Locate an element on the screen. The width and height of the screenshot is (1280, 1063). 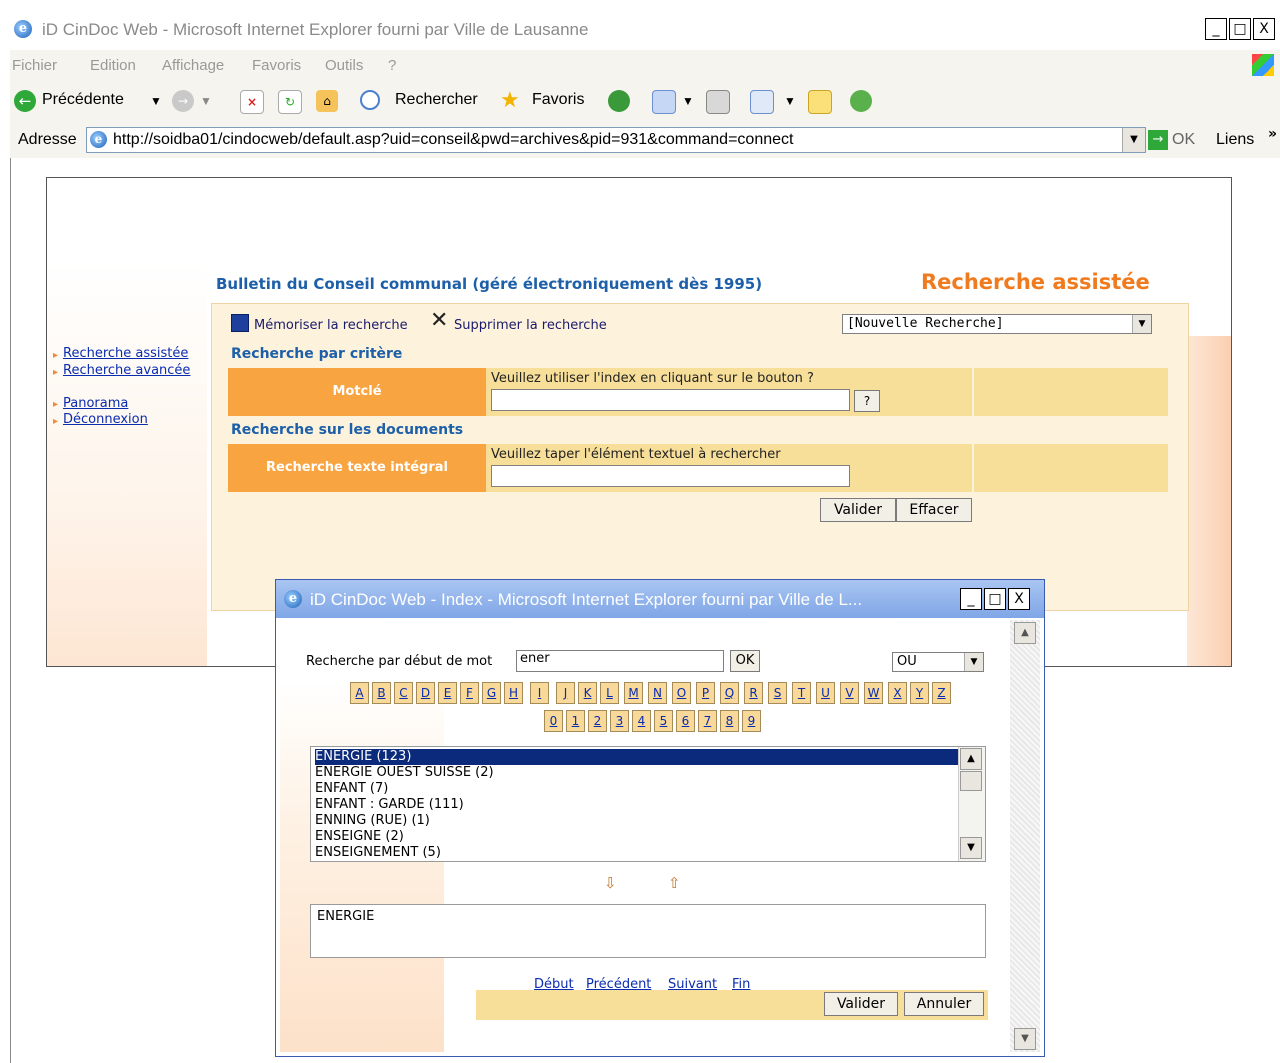
list-item: ENSEIGNEMENT (5) is located at coordinates (378, 853).